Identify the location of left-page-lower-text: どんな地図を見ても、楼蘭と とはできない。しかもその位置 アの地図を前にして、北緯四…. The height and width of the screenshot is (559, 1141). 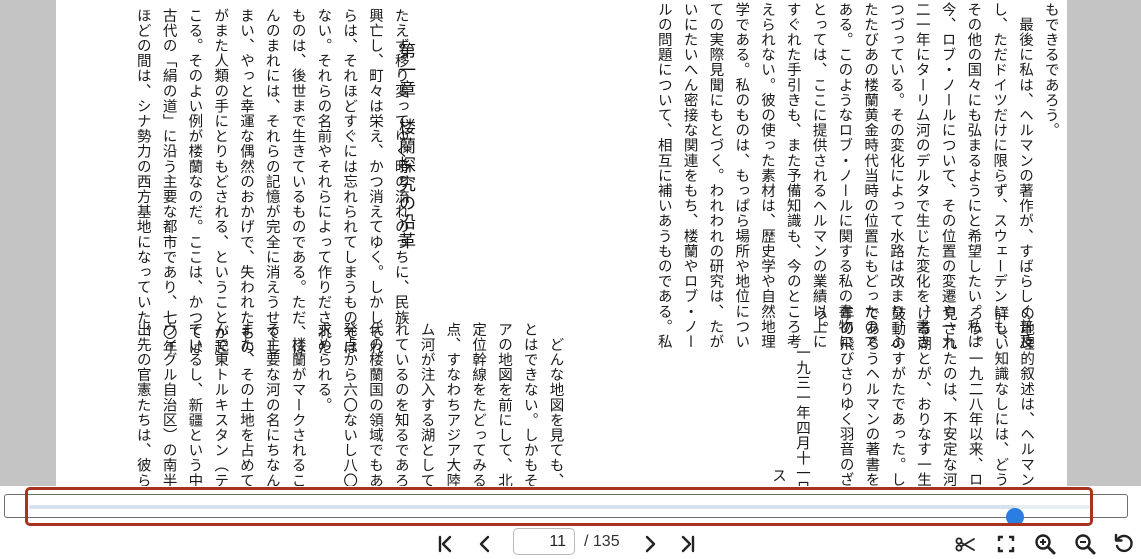
(348, 404).